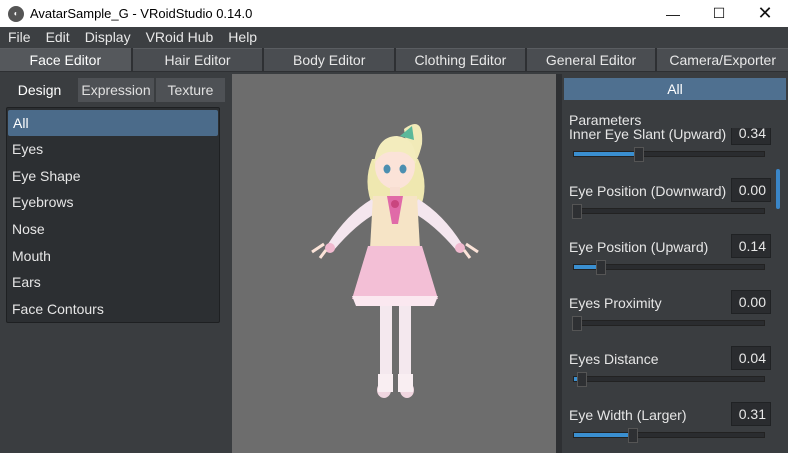 This screenshot has height=453, width=788. Describe the element at coordinates (648, 135) in the screenshot. I see `parameter-label: Inner Eye Slant (Upward)` at that location.